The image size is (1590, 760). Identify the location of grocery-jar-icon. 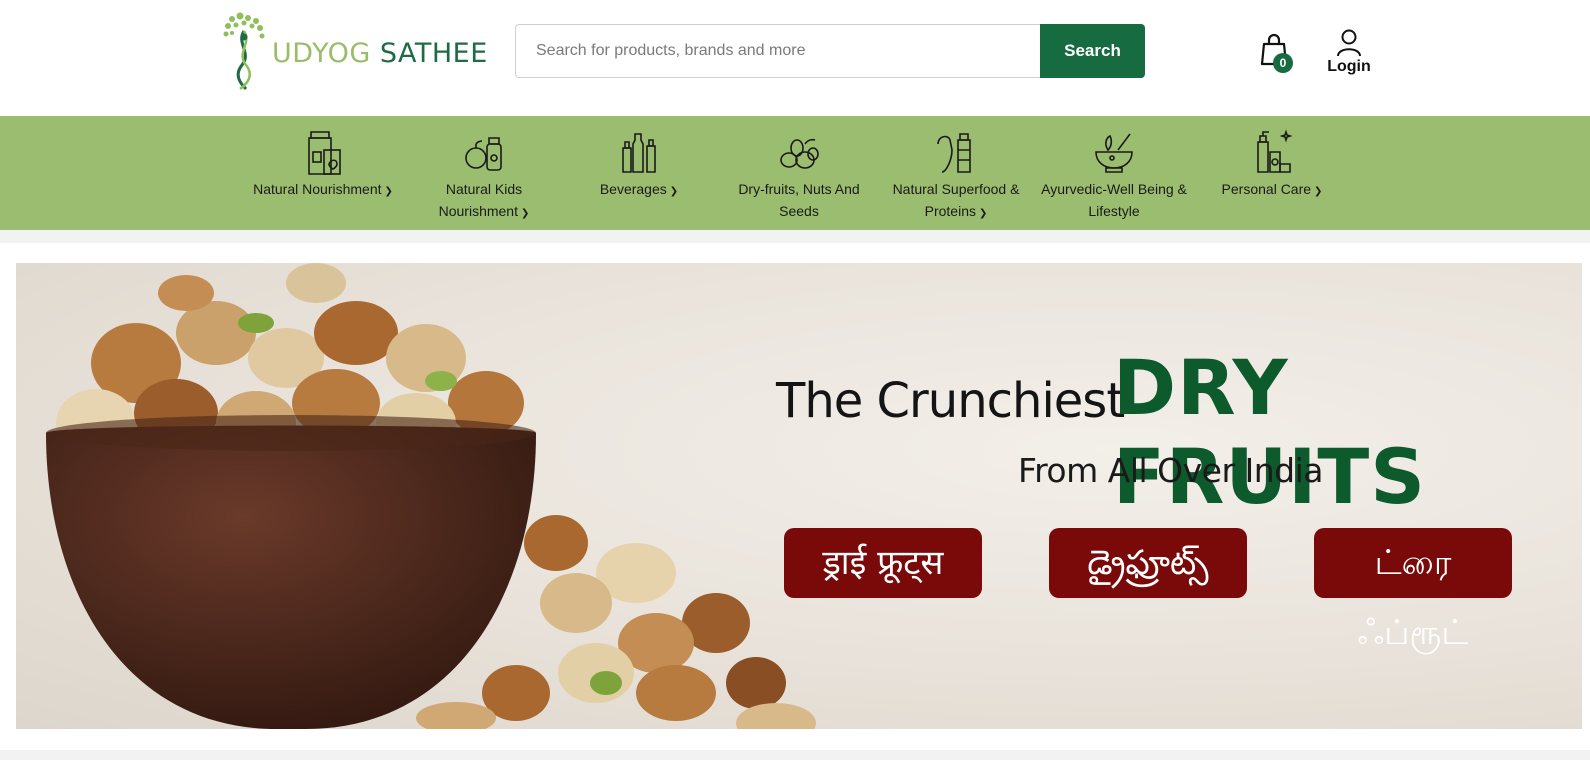
(324, 153).